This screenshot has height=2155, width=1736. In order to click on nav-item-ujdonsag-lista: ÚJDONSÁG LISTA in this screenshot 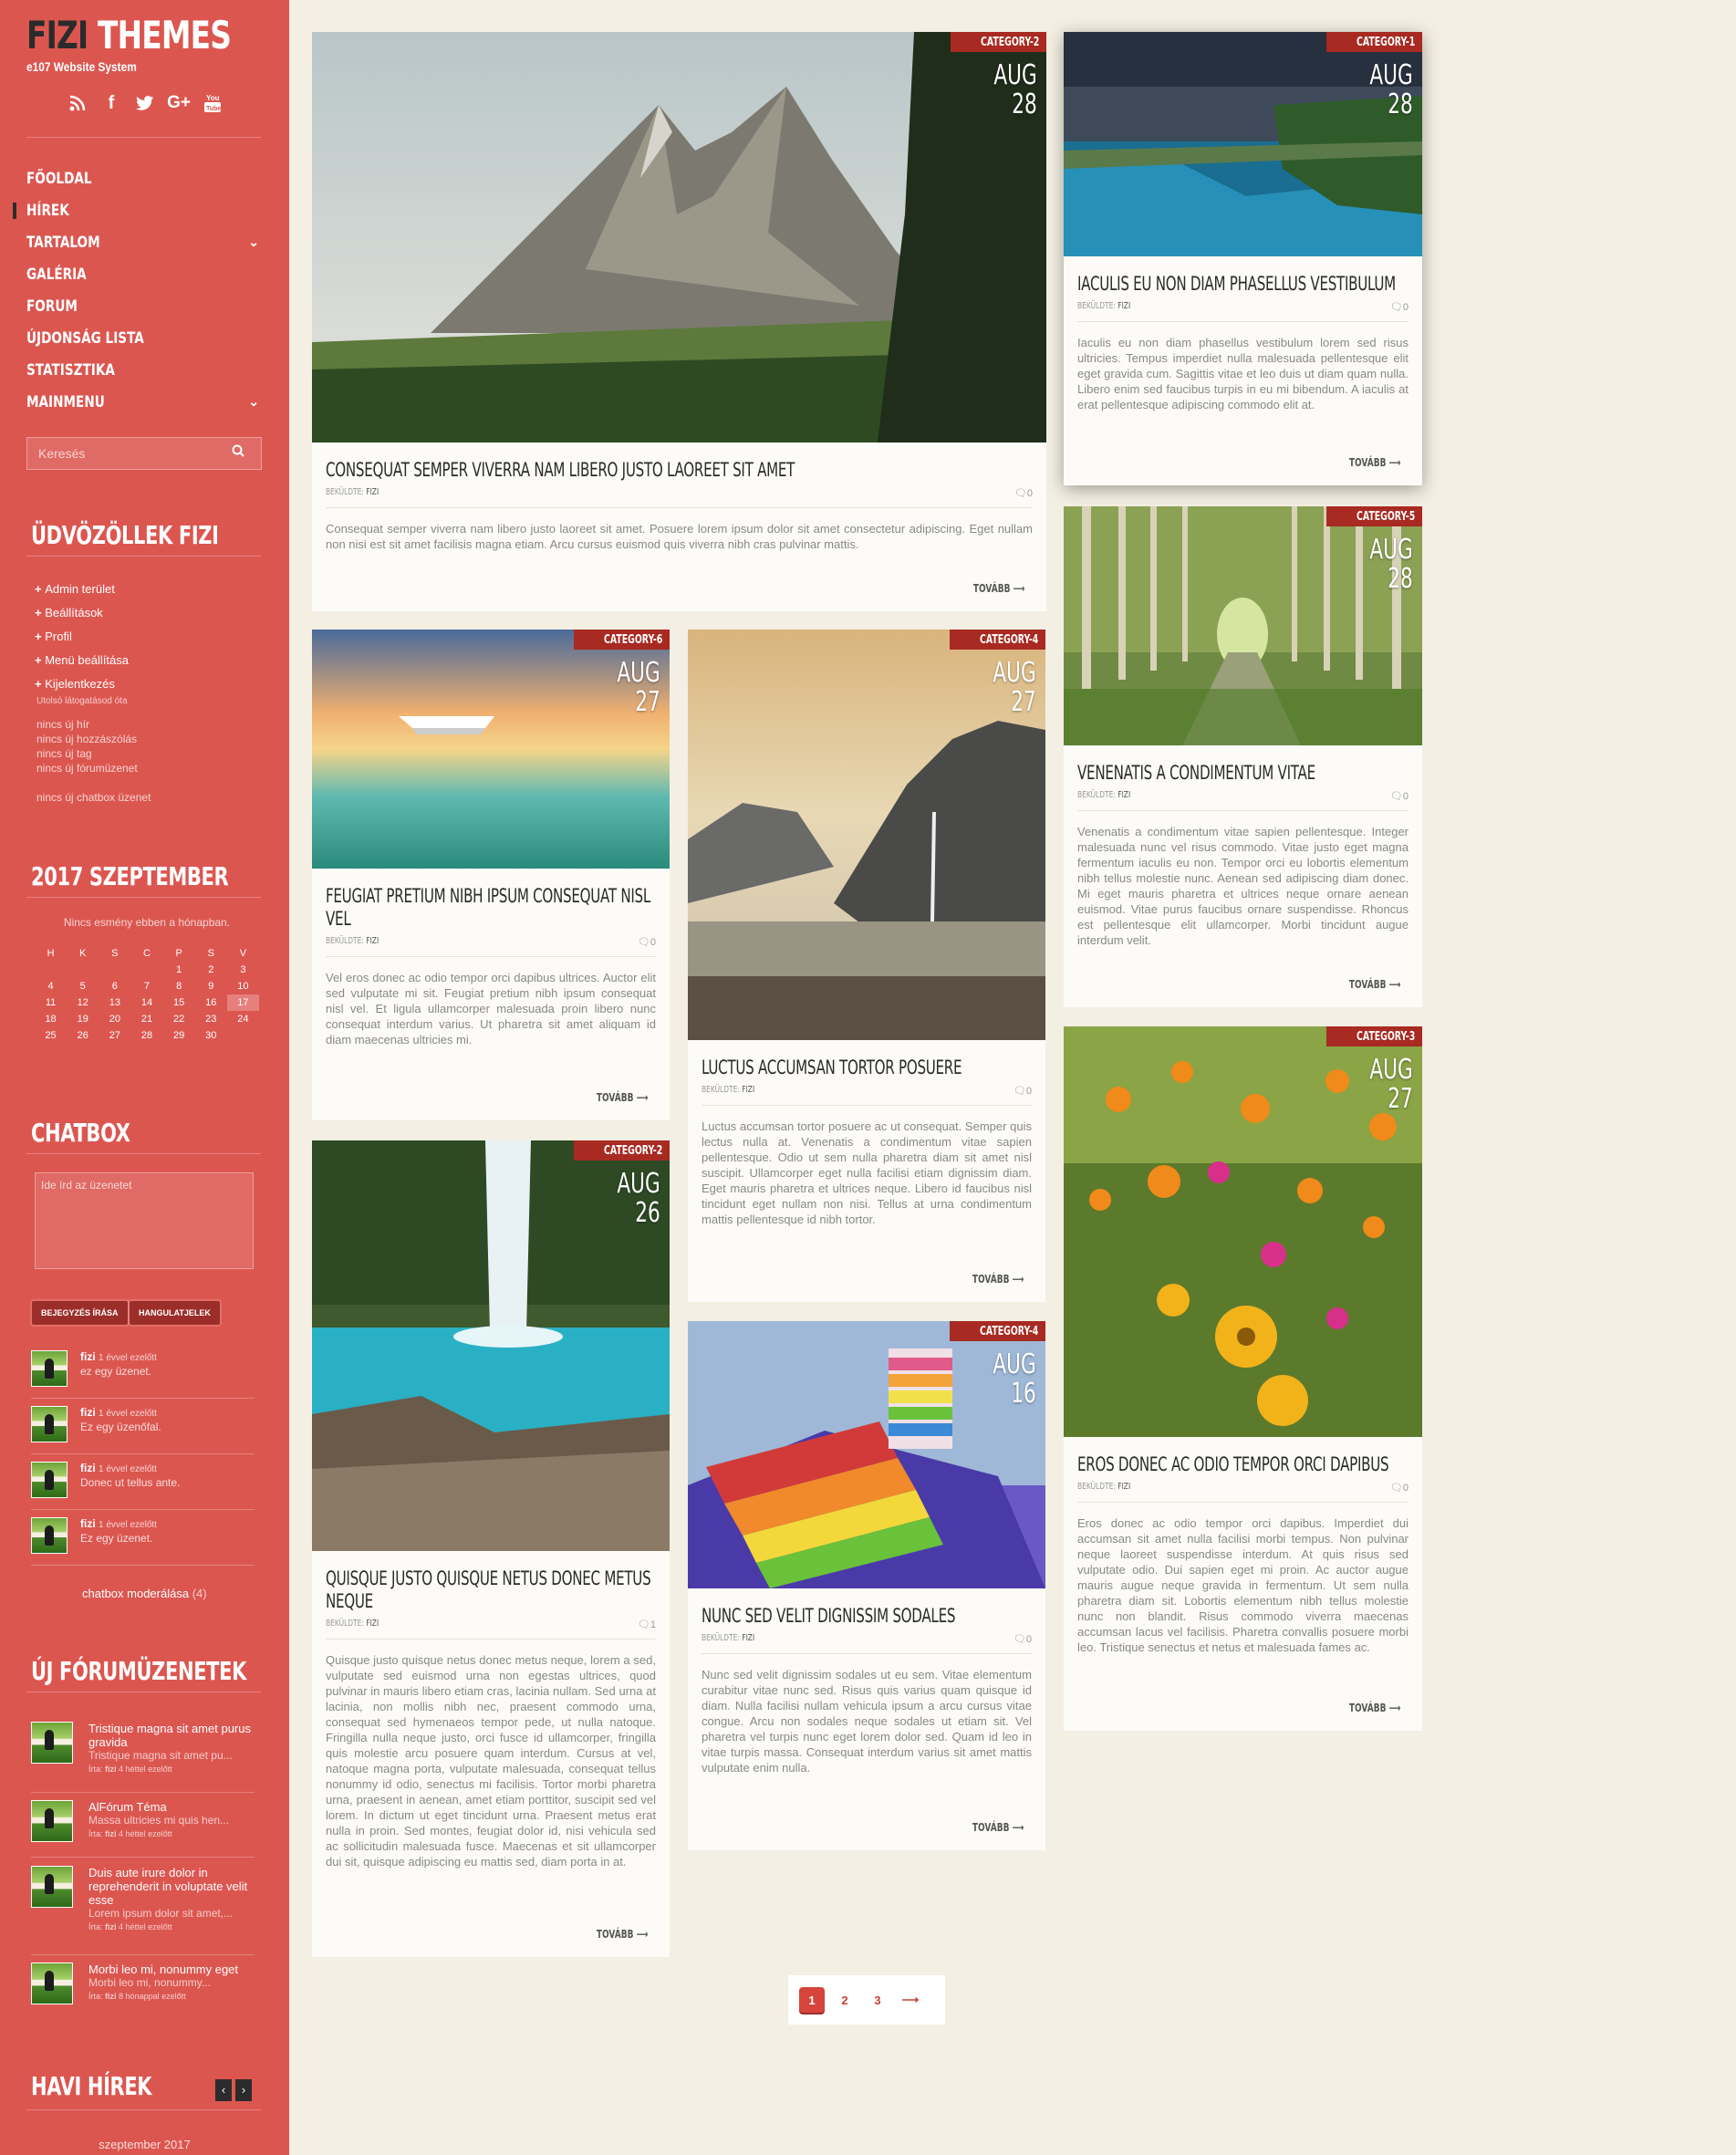, I will do `click(143, 338)`.